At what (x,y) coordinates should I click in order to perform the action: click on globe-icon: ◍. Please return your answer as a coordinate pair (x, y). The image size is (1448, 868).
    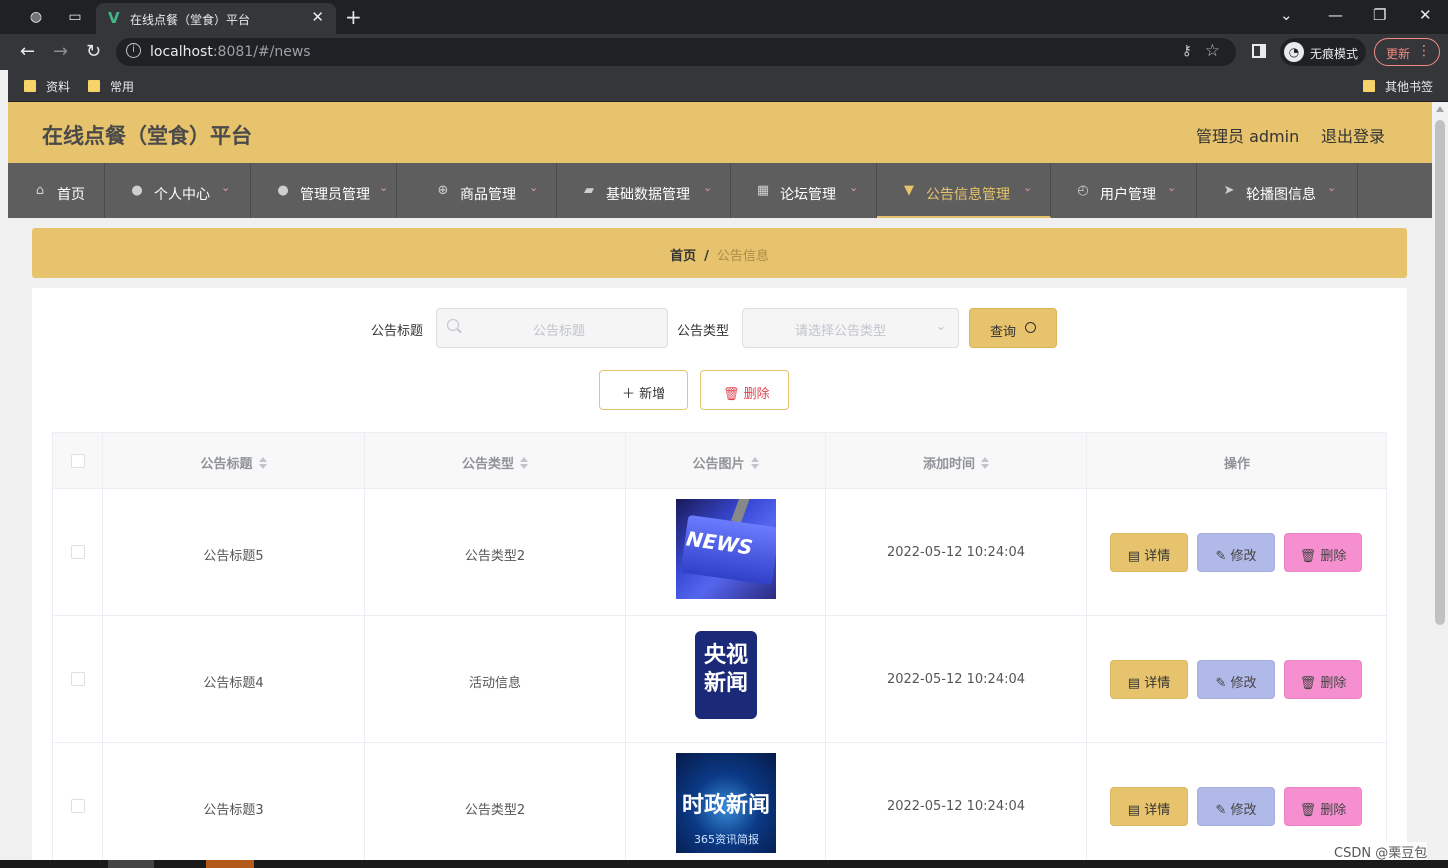
    Looking at the image, I should click on (36, 17).